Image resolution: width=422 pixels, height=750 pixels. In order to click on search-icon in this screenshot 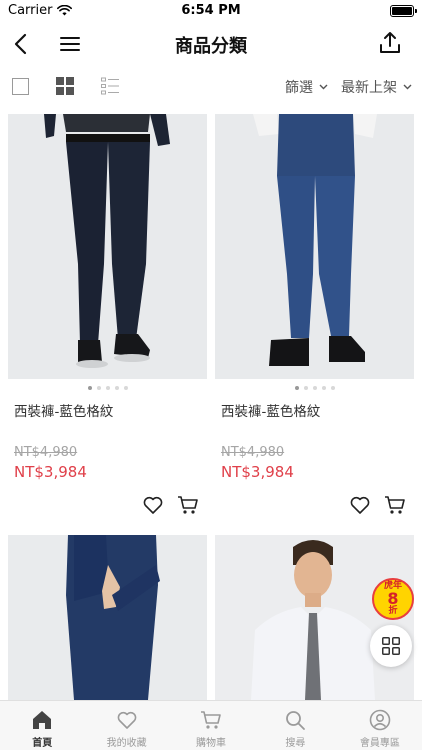, I will do `click(296, 720)`.